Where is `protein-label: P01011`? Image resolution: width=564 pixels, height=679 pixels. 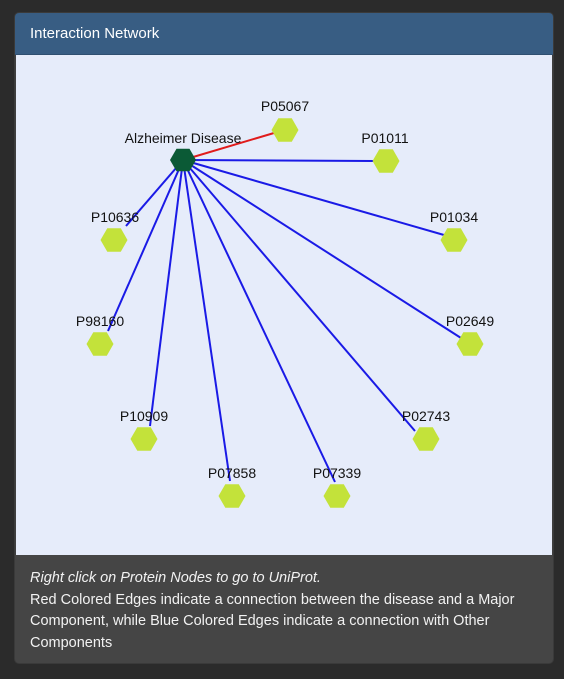 protein-label: P01011 is located at coordinates (384, 138).